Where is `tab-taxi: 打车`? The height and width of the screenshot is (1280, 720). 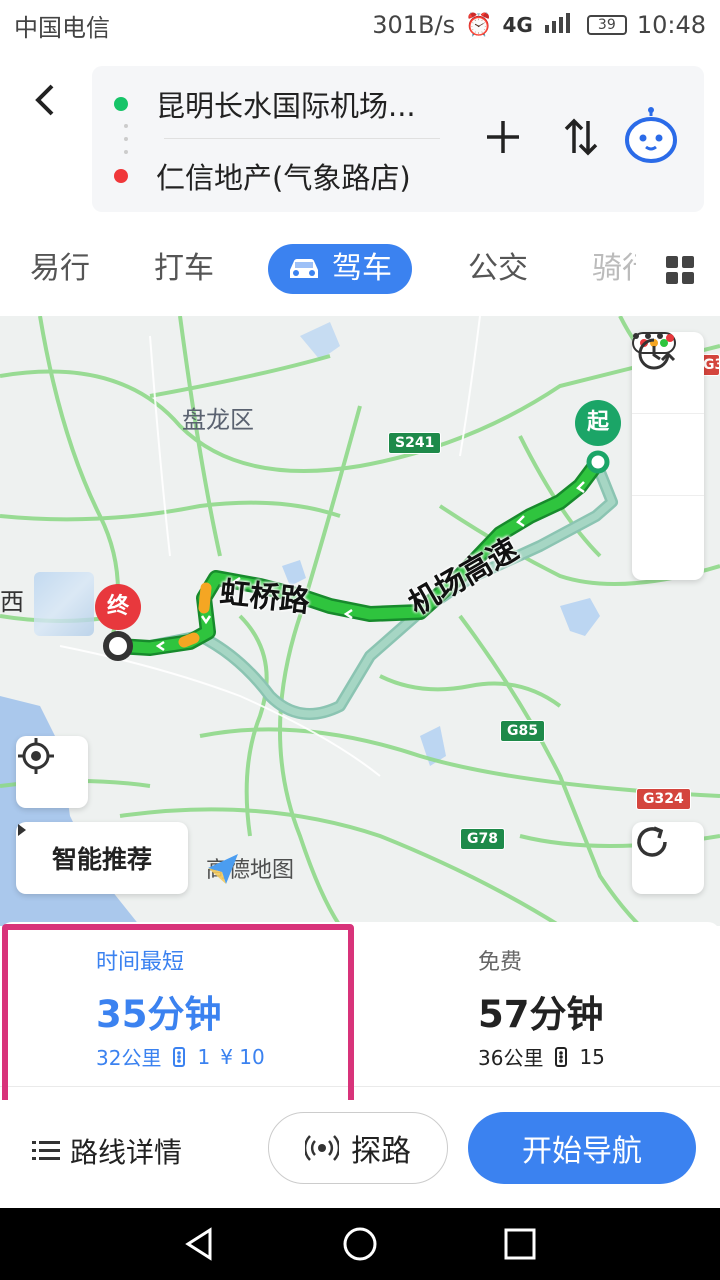
tab-taxi: 打车 is located at coordinates (184, 269).